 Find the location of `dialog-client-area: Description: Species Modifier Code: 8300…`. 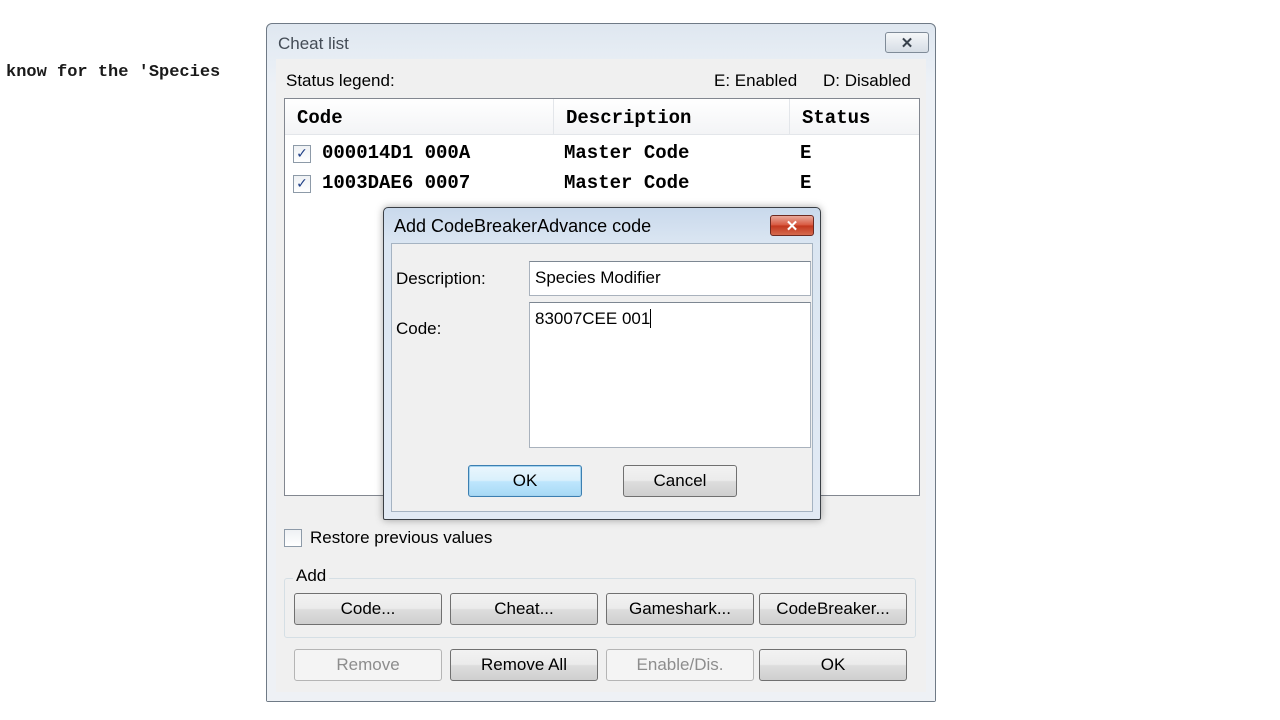

dialog-client-area: Description: Species Modifier Code: 8300… is located at coordinates (602, 377).